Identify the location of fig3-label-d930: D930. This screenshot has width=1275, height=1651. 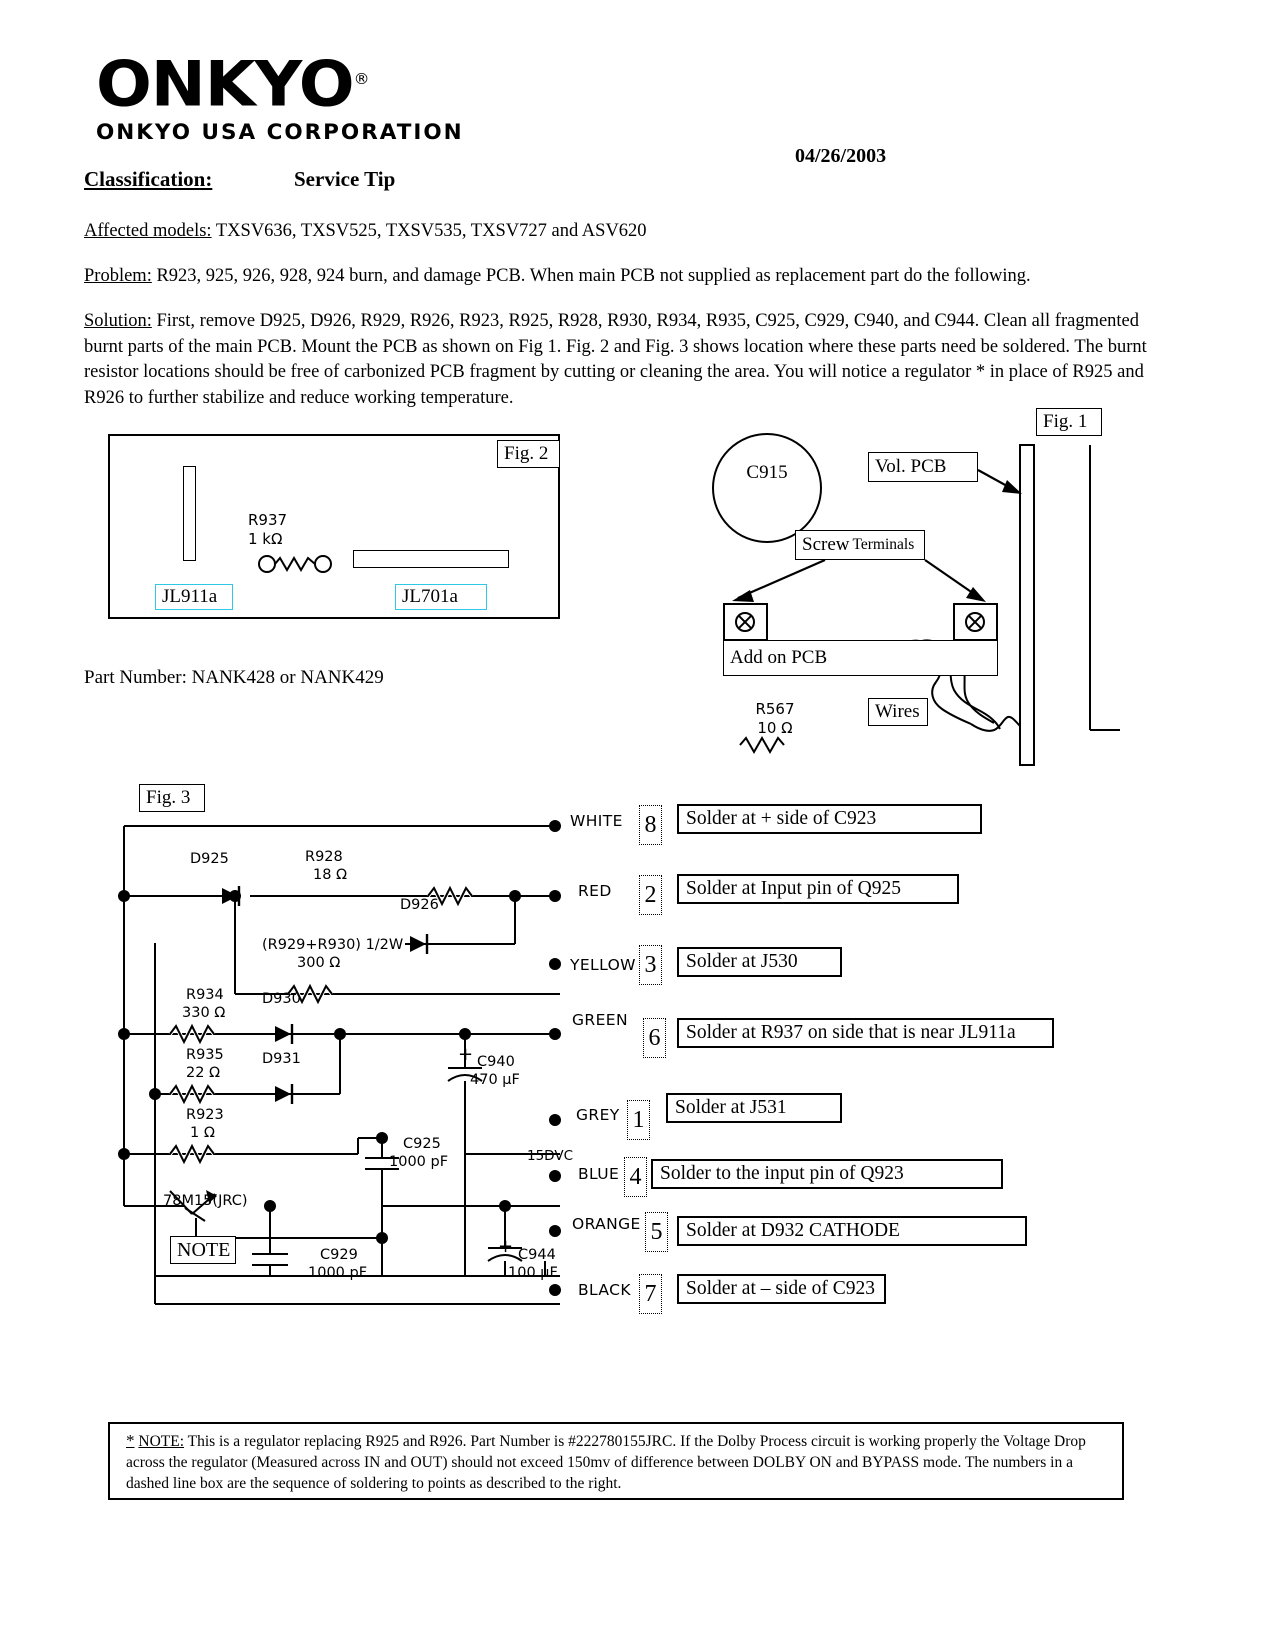
(281, 999).